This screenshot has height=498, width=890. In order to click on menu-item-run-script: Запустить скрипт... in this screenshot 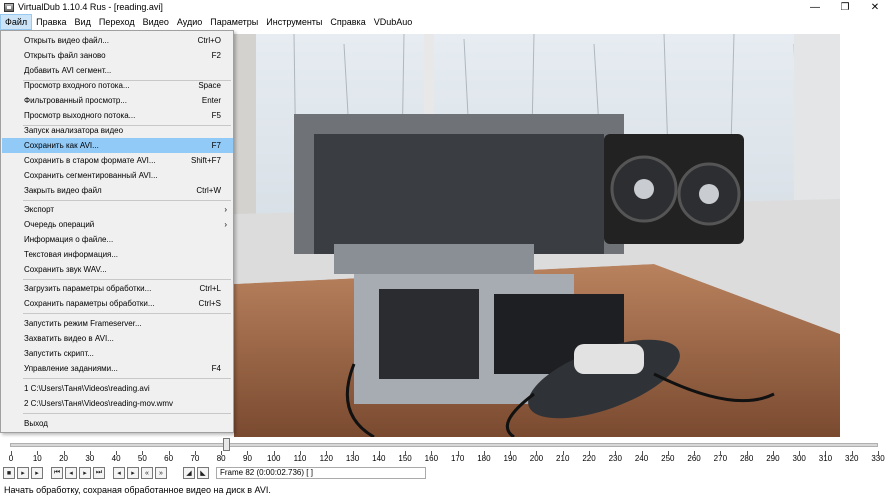, I will do `click(117, 353)`.